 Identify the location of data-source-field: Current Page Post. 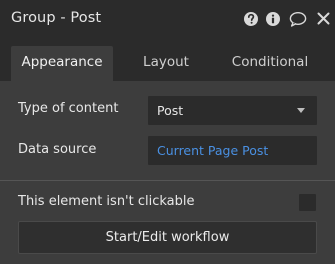
(232, 150).